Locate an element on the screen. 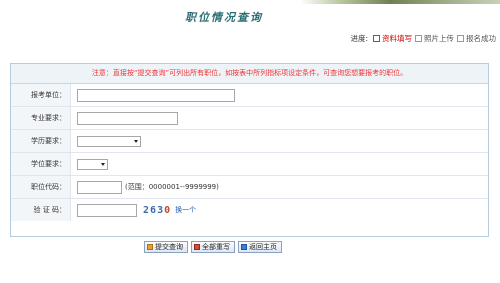 The width and height of the screenshot is (500, 283). degree-select is located at coordinates (92, 164).